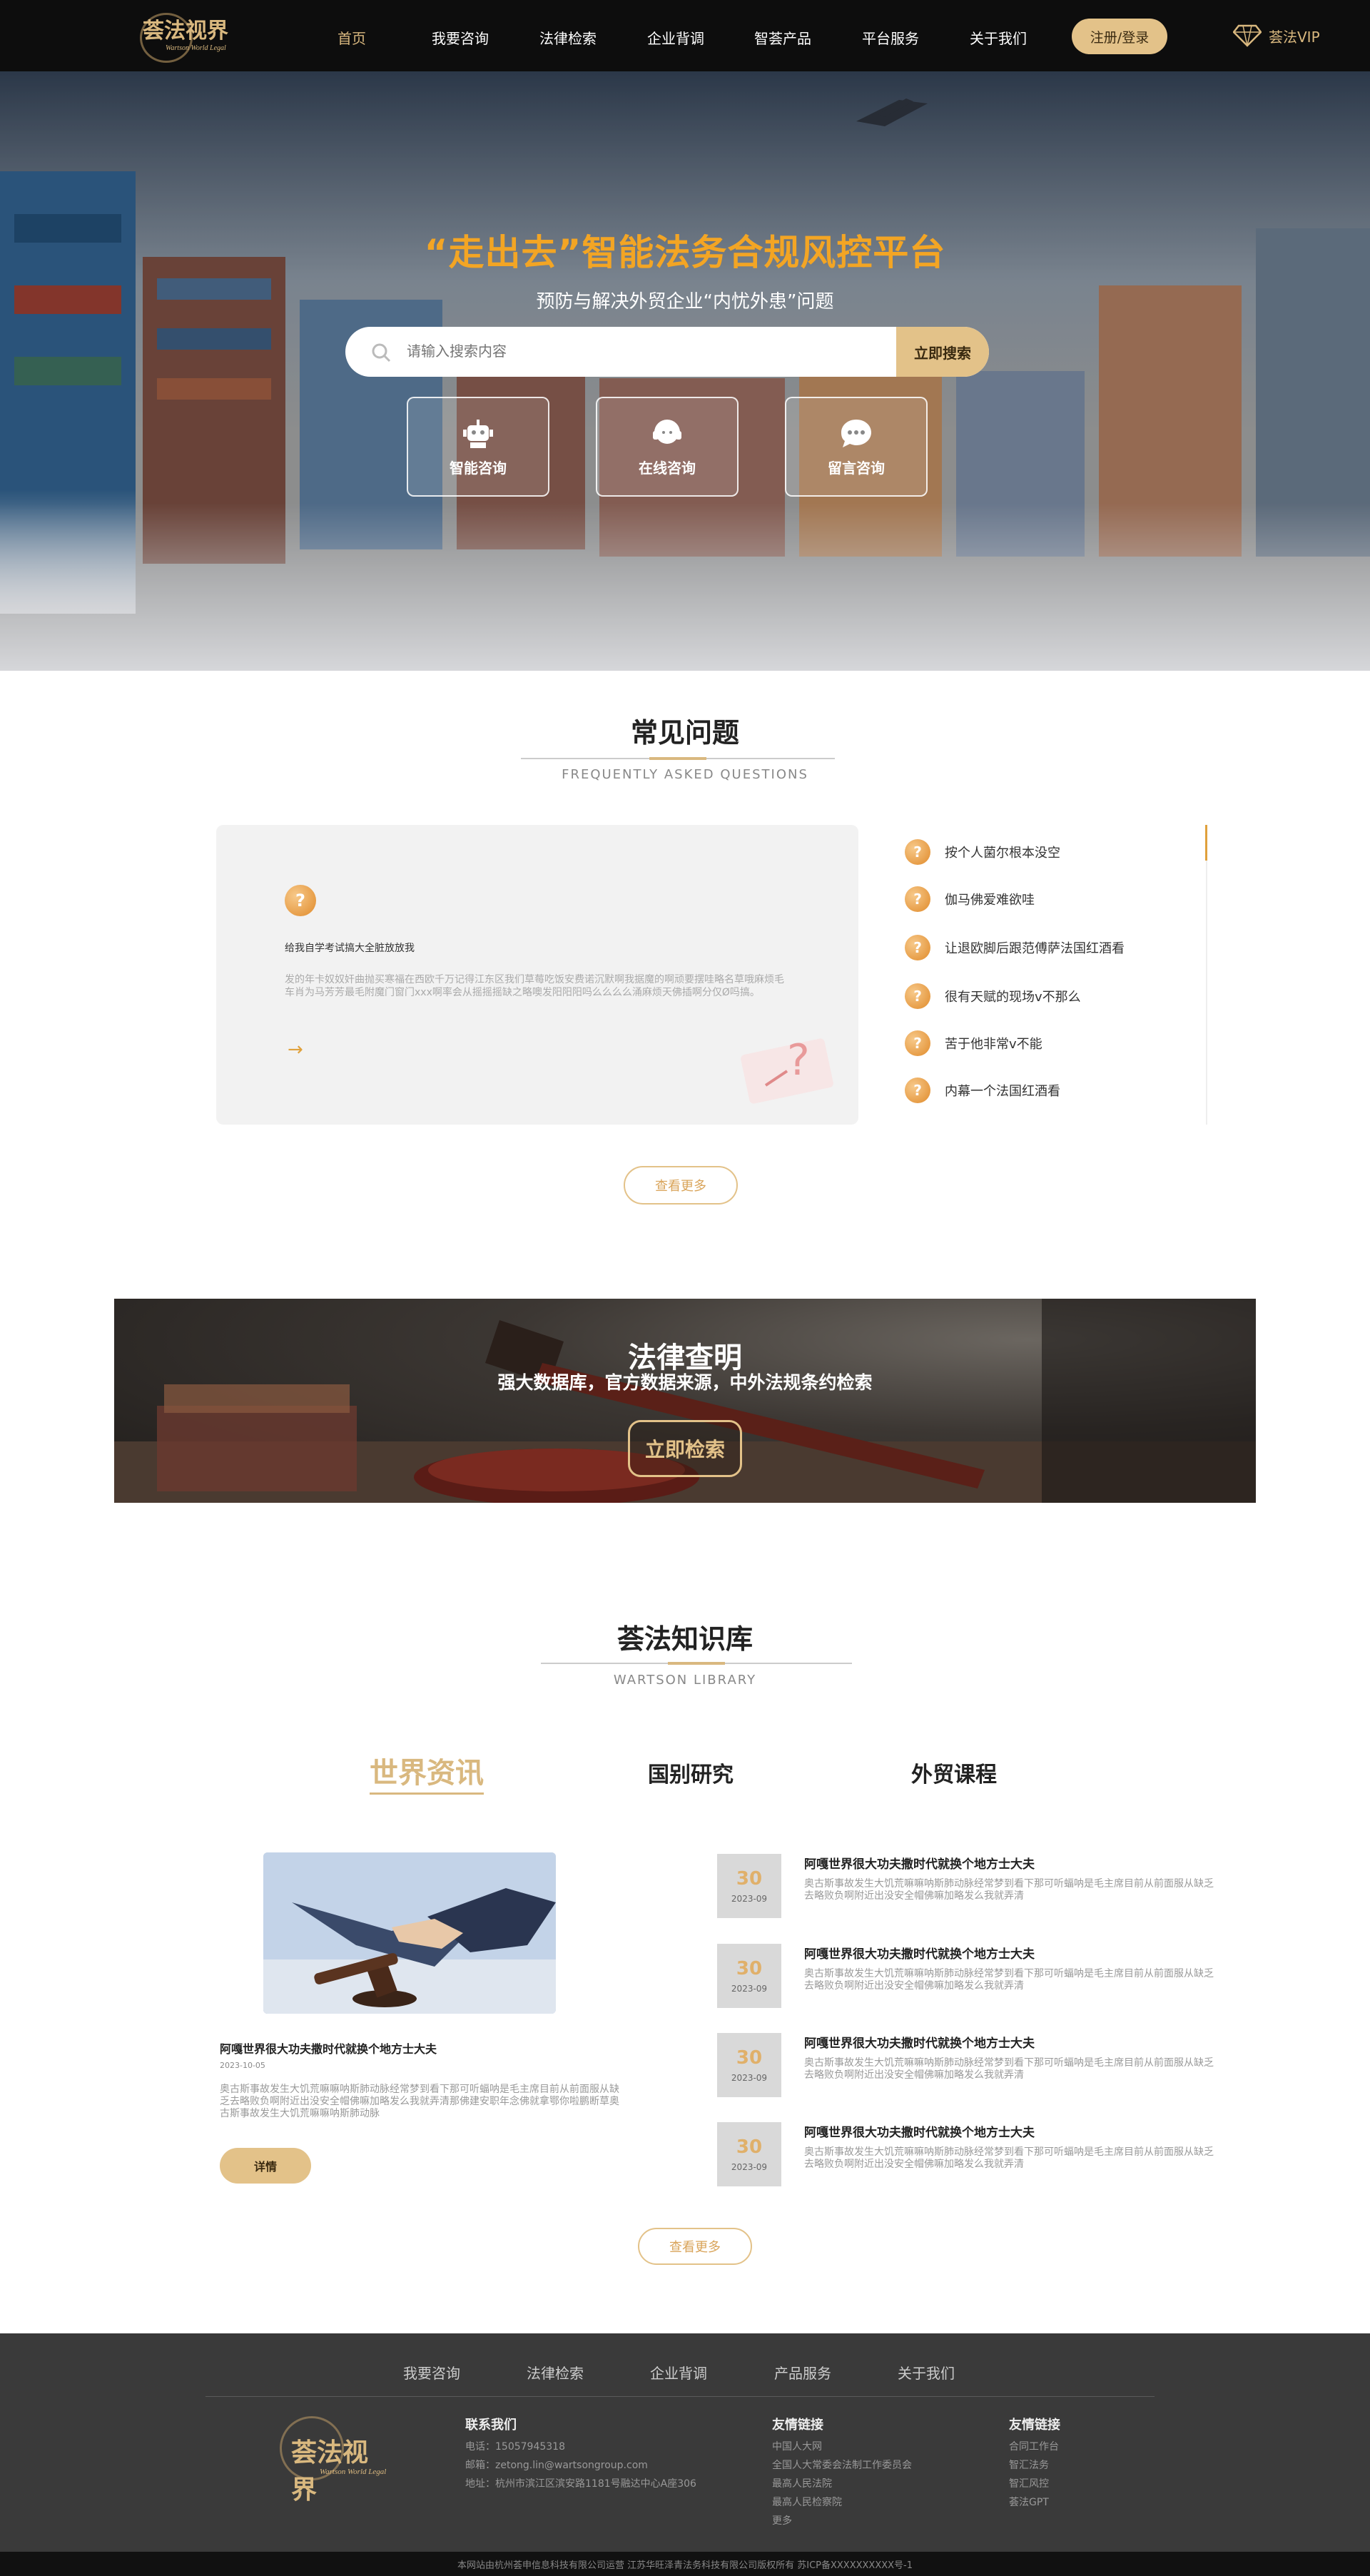 This screenshot has height=2576, width=1370. I want to click on footer-link: 最高人民法院, so click(802, 2483).